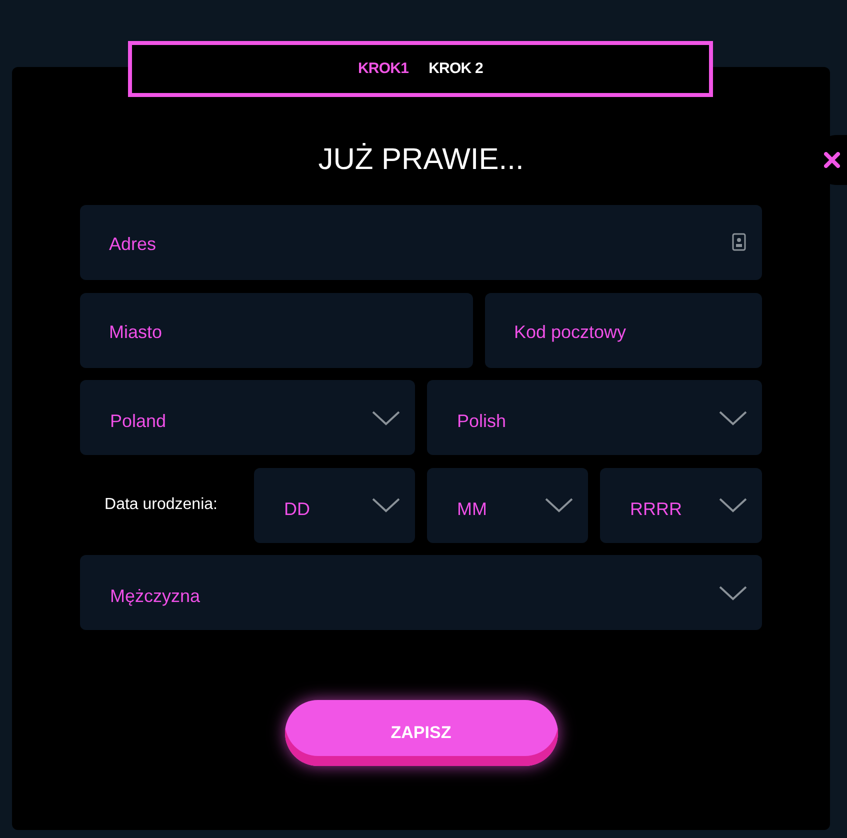 The image size is (847, 838). What do you see at coordinates (421, 592) in the screenshot?
I see `gender-select: Mężczyzna` at bounding box center [421, 592].